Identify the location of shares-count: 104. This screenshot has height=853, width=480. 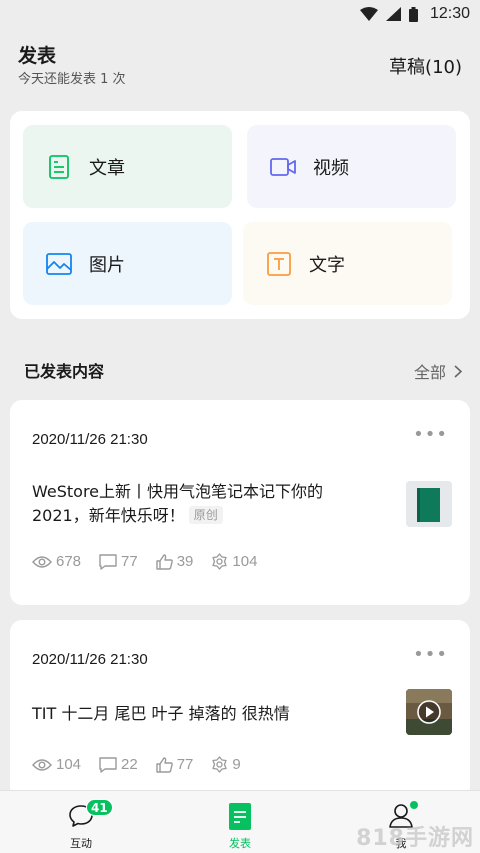
(245, 561).